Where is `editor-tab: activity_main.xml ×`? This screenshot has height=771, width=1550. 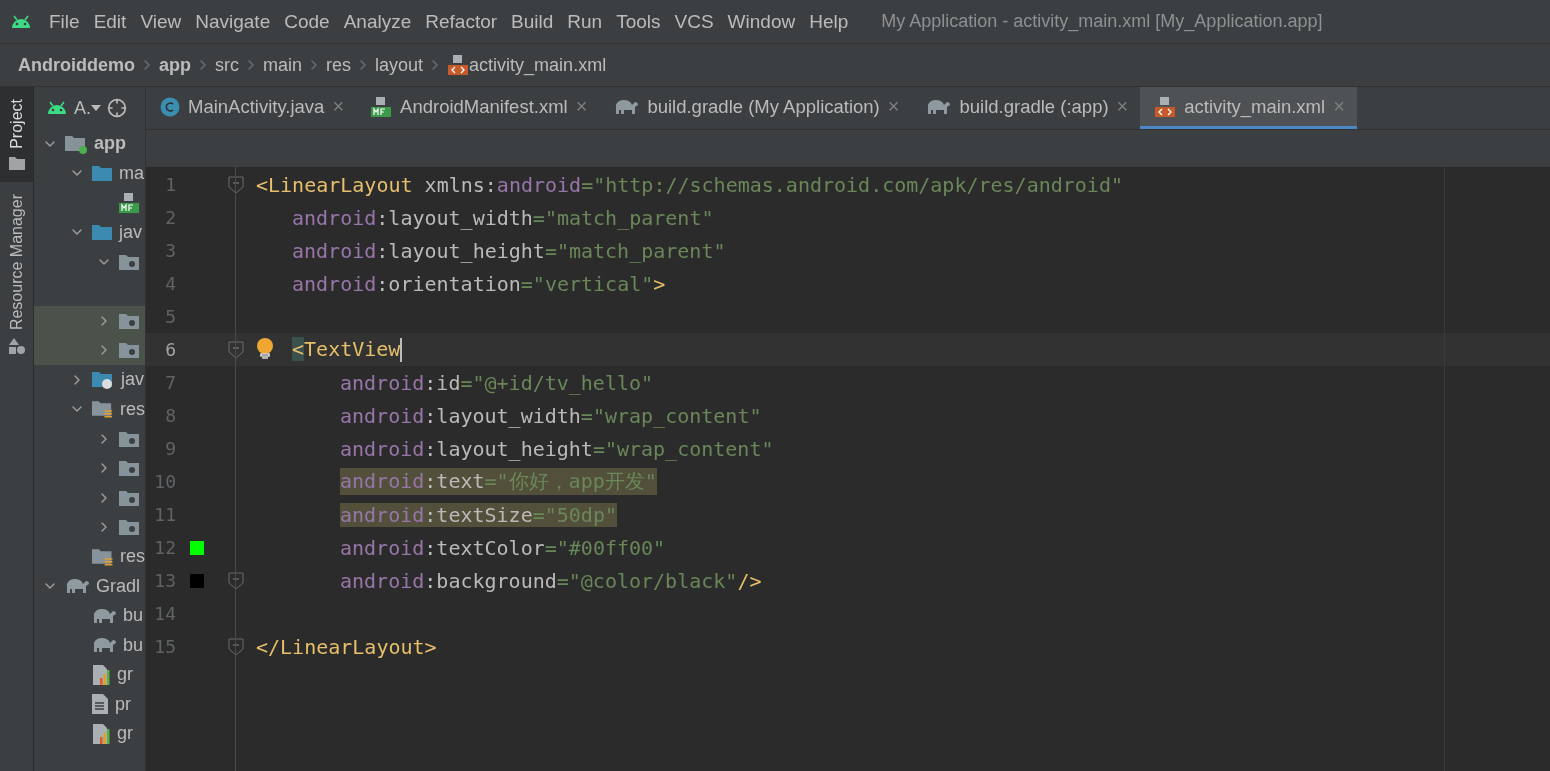 editor-tab: activity_main.xml × is located at coordinates (1248, 108).